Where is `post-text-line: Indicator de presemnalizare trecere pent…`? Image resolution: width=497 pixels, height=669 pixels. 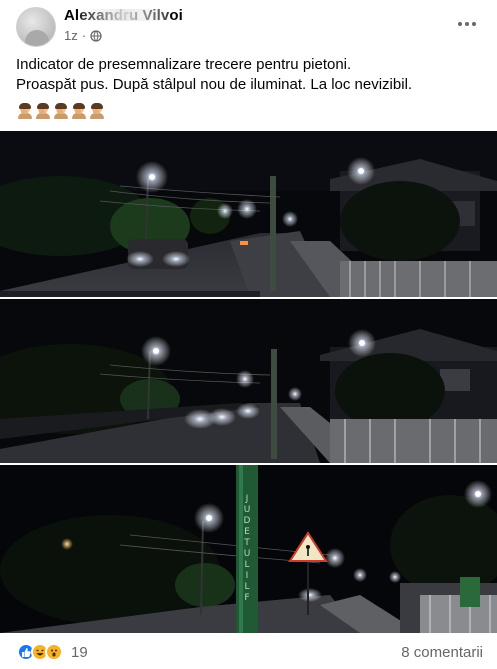
post-text-line: Indicator de presemnalizare trecere pent… is located at coordinates (184, 64).